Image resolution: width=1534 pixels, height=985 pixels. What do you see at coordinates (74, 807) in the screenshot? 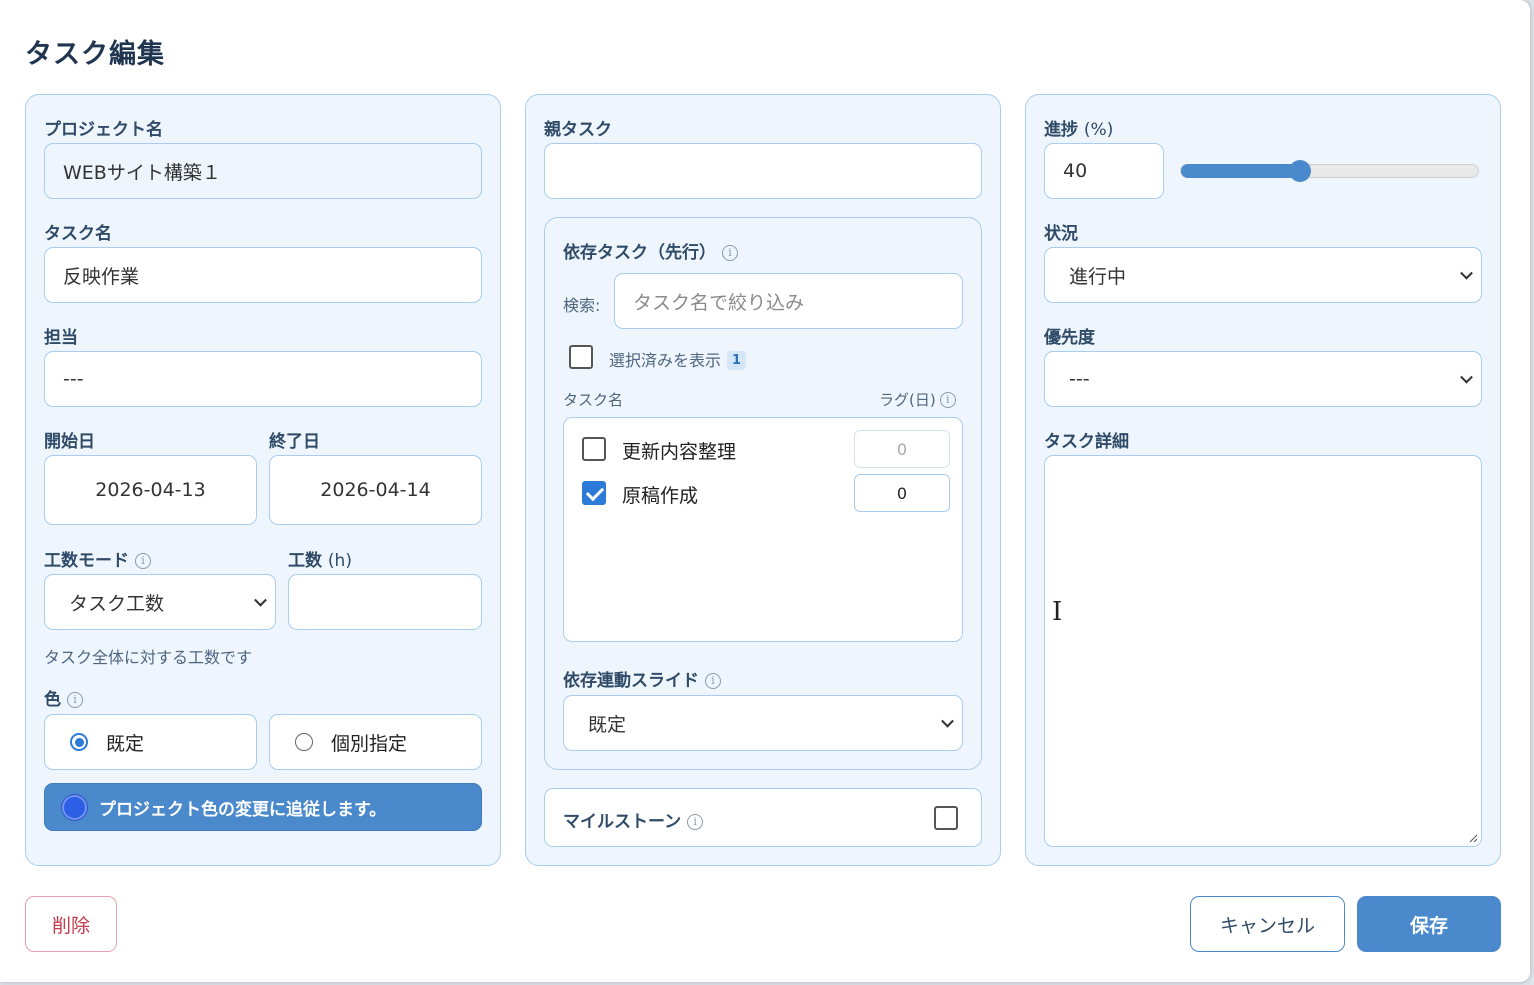
I see `color-swatch` at bounding box center [74, 807].